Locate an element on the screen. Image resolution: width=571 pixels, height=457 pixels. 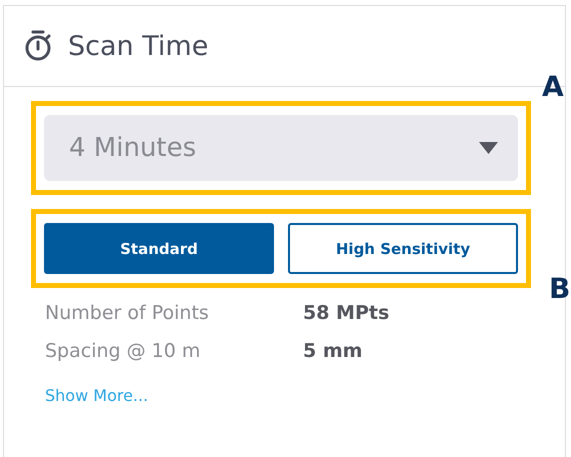
detail-label: Number of Points is located at coordinates (127, 313).